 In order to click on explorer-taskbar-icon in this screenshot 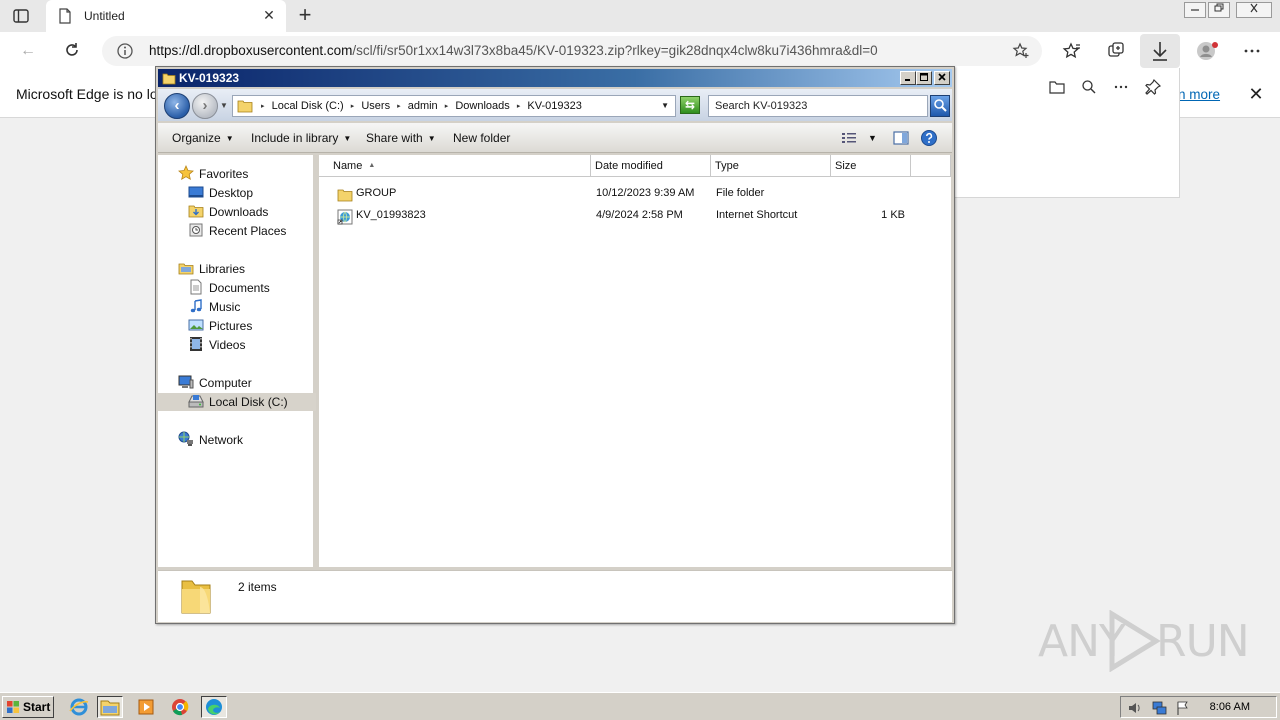, I will do `click(110, 707)`.